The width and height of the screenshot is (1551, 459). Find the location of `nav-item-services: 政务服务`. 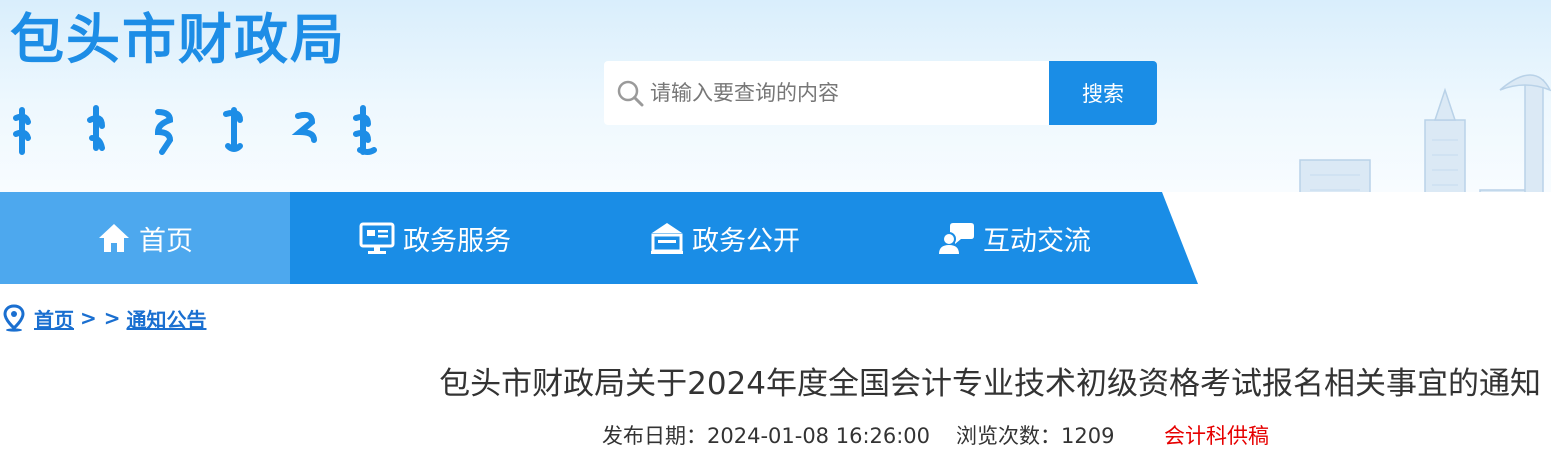

nav-item-services: 政务服务 is located at coordinates (435, 238).